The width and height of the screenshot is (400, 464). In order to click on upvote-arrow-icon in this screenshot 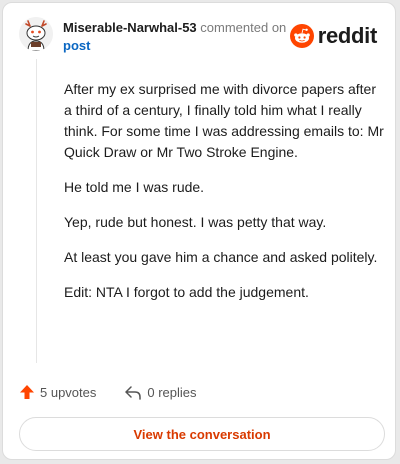, I will do `click(27, 392)`.